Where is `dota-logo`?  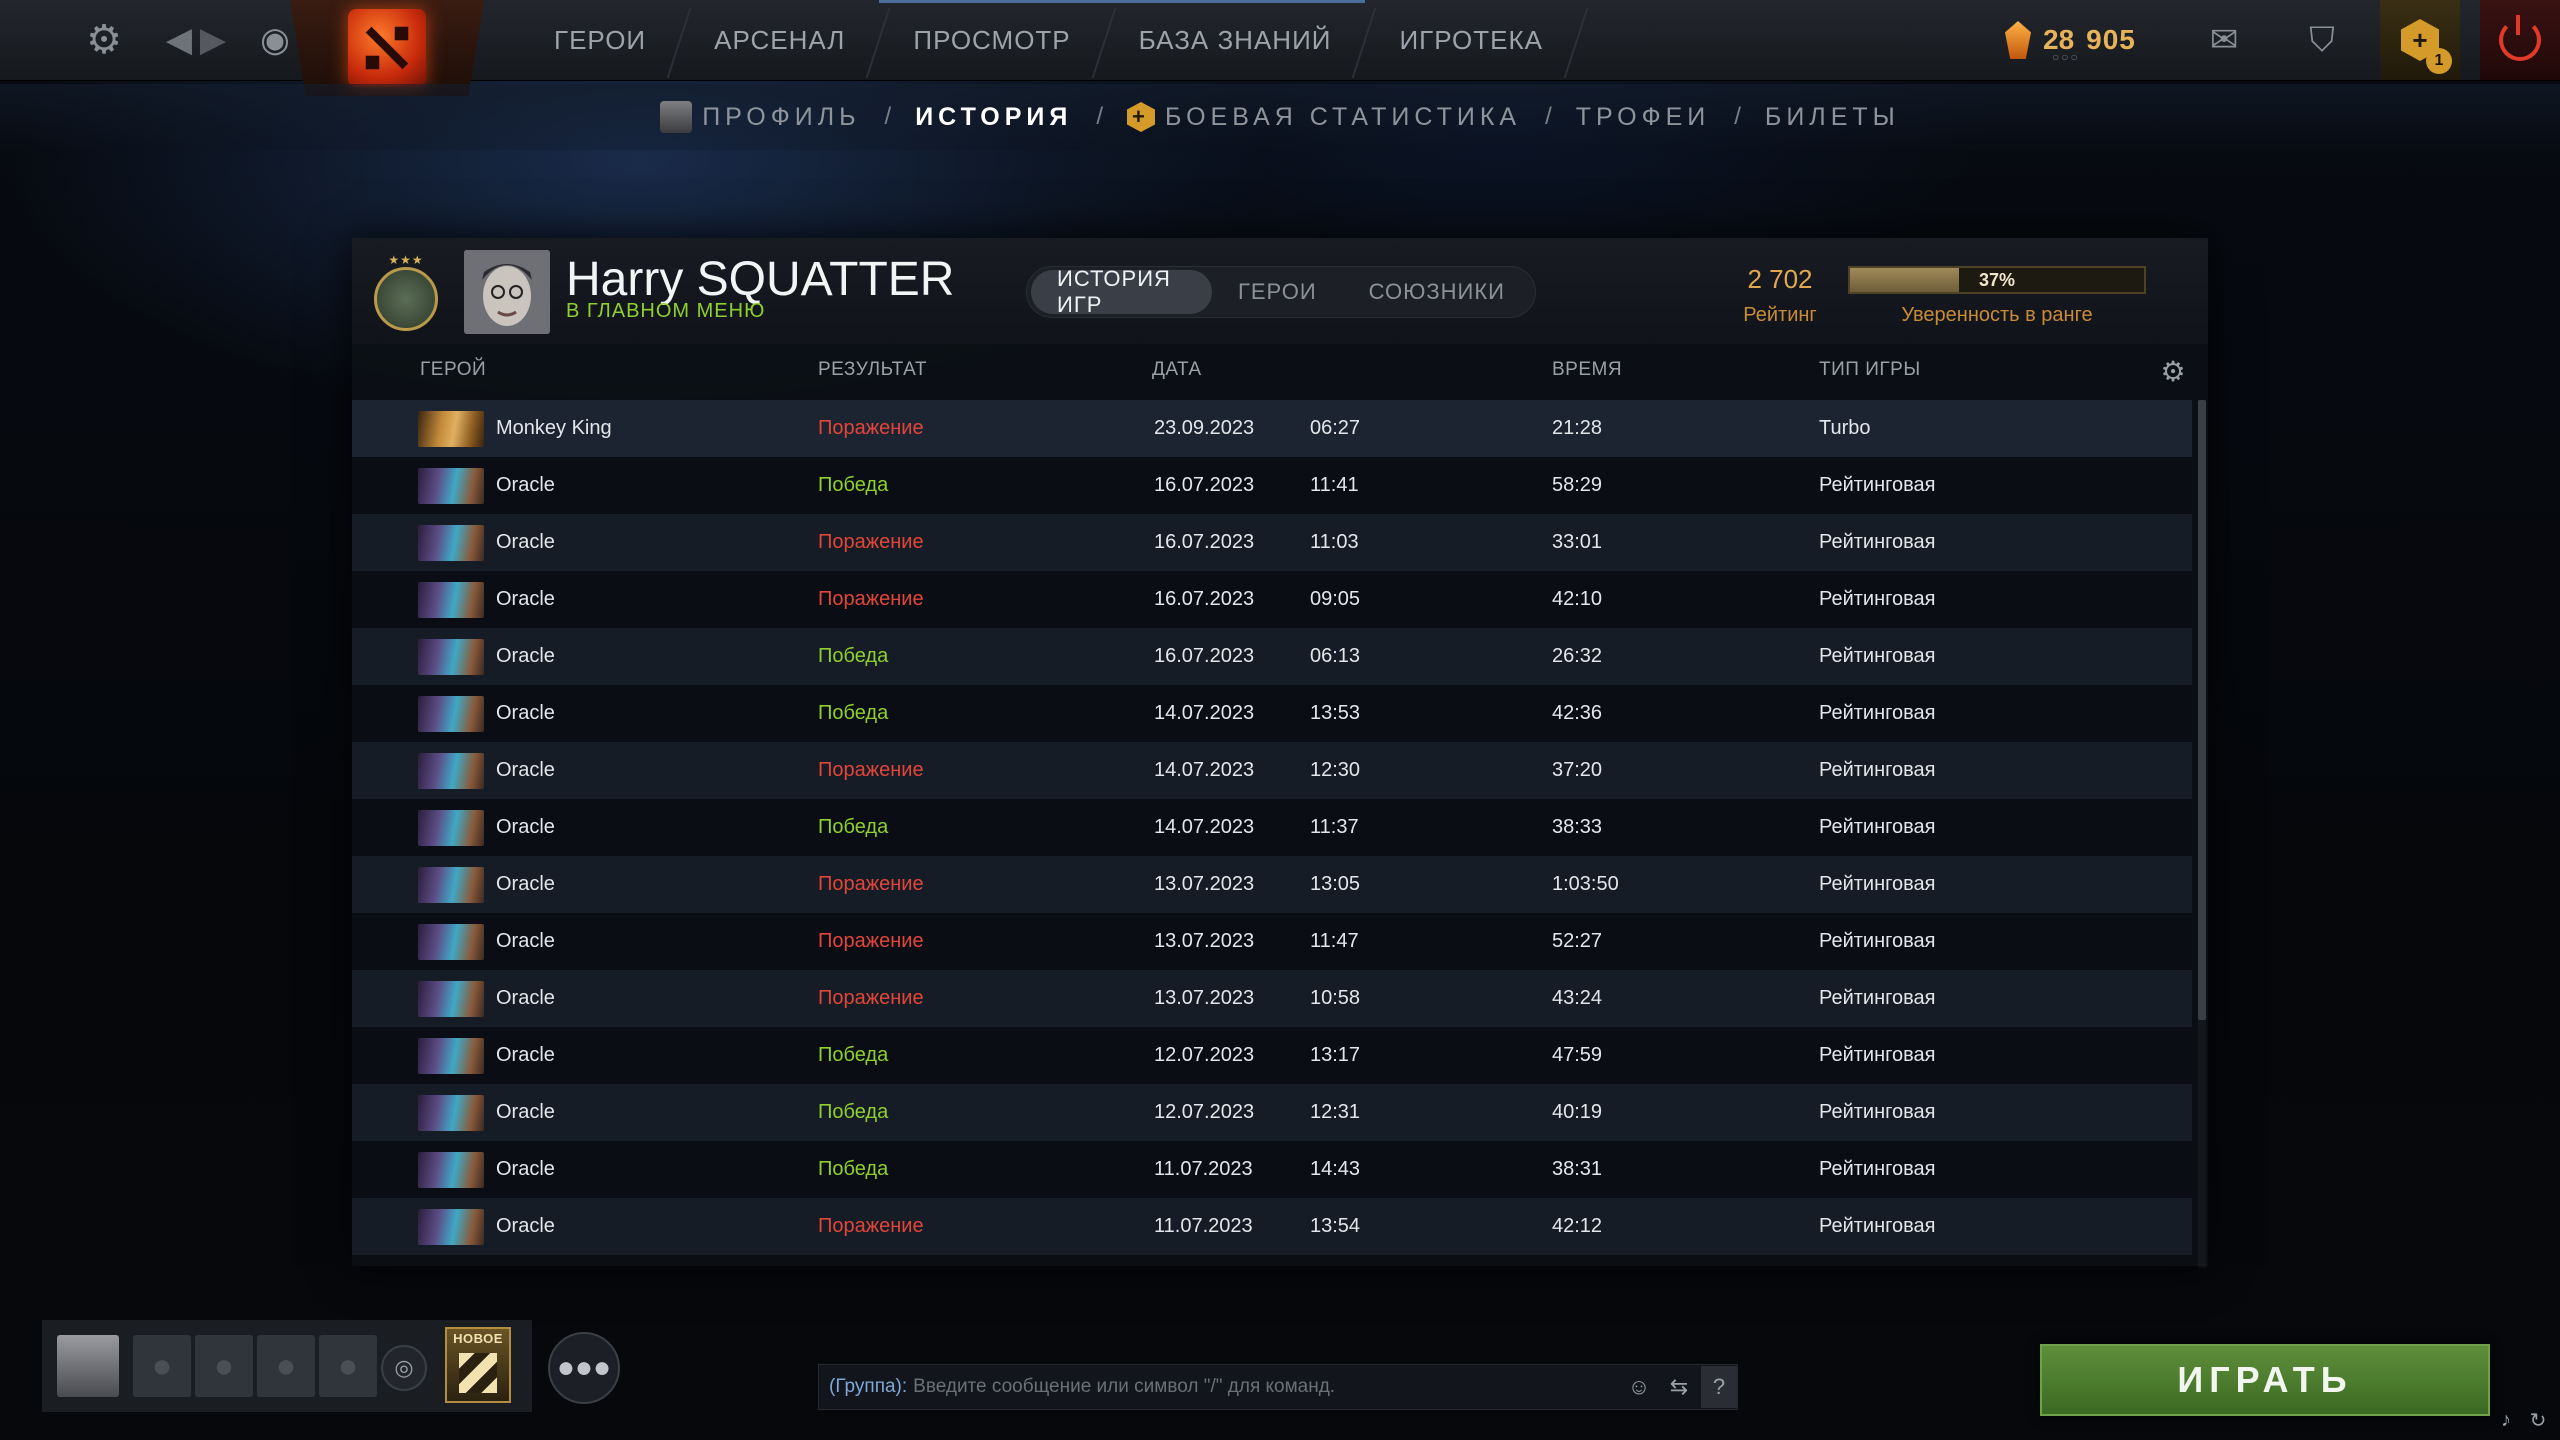
dota-logo is located at coordinates (387, 48).